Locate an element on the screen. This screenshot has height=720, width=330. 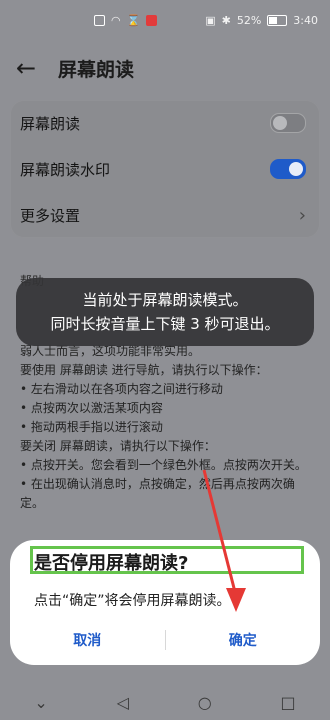
watermark-switch is located at coordinates (288, 169).